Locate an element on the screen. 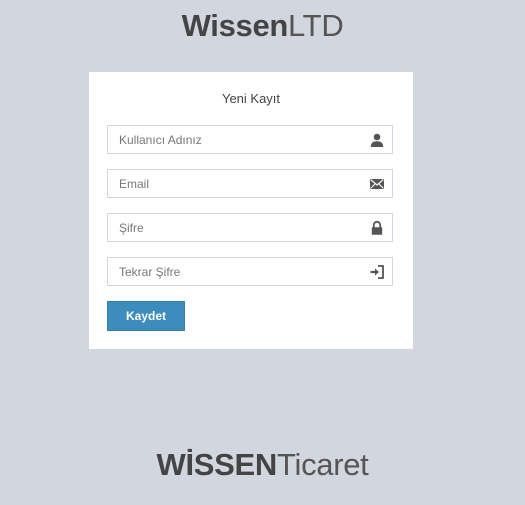 This screenshot has width=525, height=505. password-field is located at coordinates (250, 227).